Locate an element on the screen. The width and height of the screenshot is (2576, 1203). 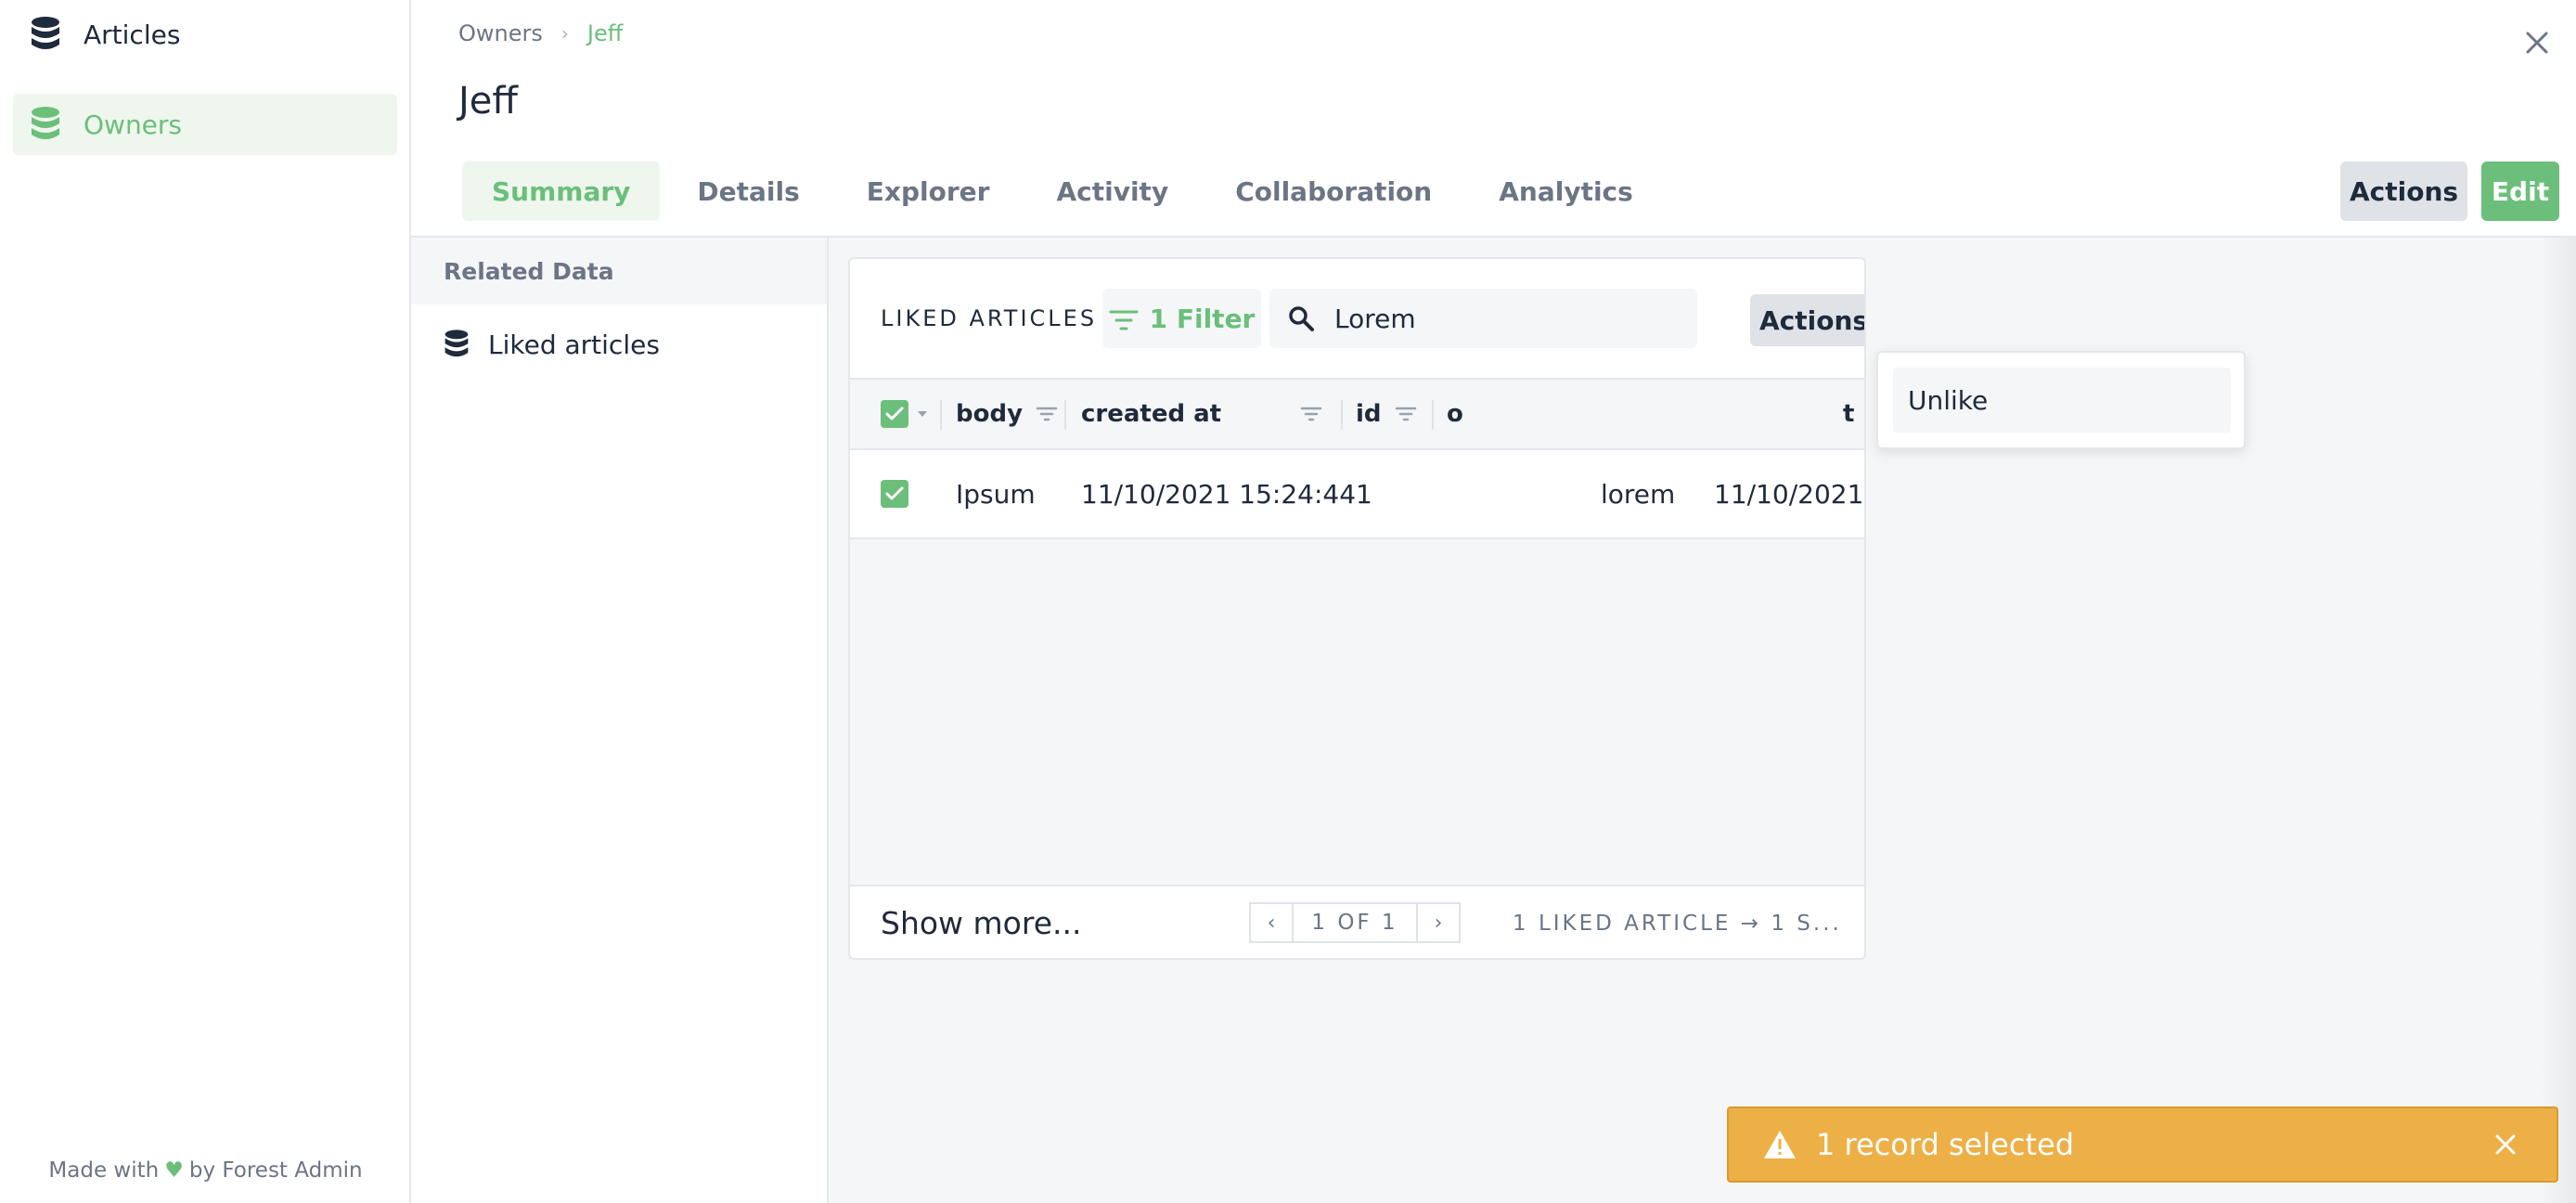
tab-activity: Activity is located at coordinates (1112, 191).